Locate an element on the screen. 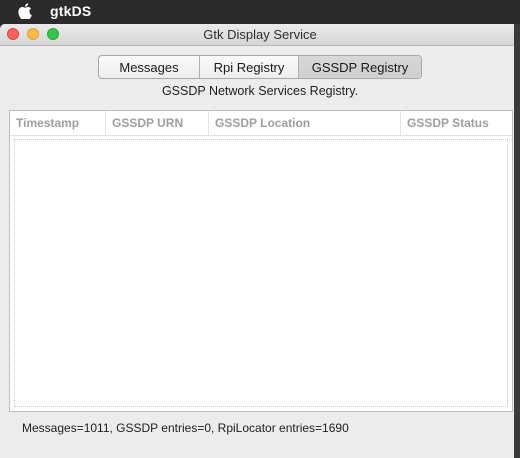 This screenshot has height=458, width=520. desktop-background is located at coordinates (517, 241).